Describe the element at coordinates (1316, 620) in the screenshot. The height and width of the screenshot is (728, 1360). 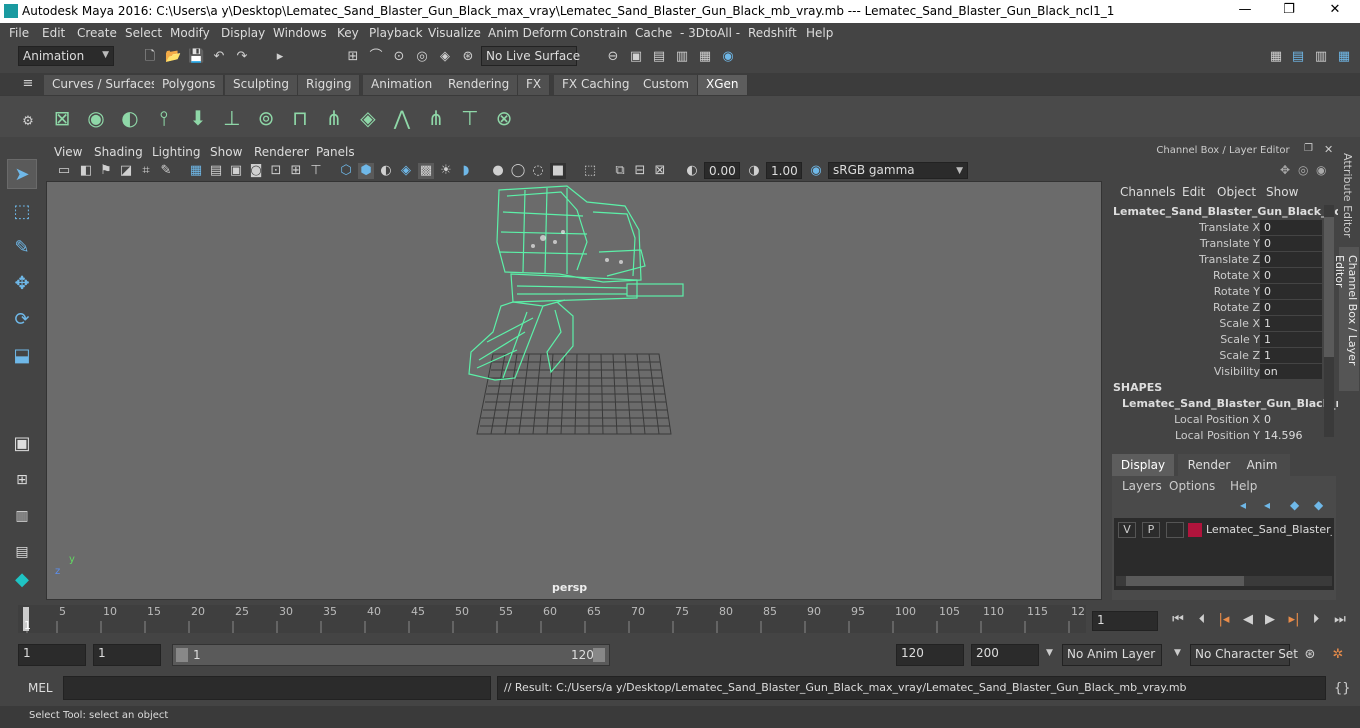
I see `step-forward-frame-icon: ⏵` at that location.